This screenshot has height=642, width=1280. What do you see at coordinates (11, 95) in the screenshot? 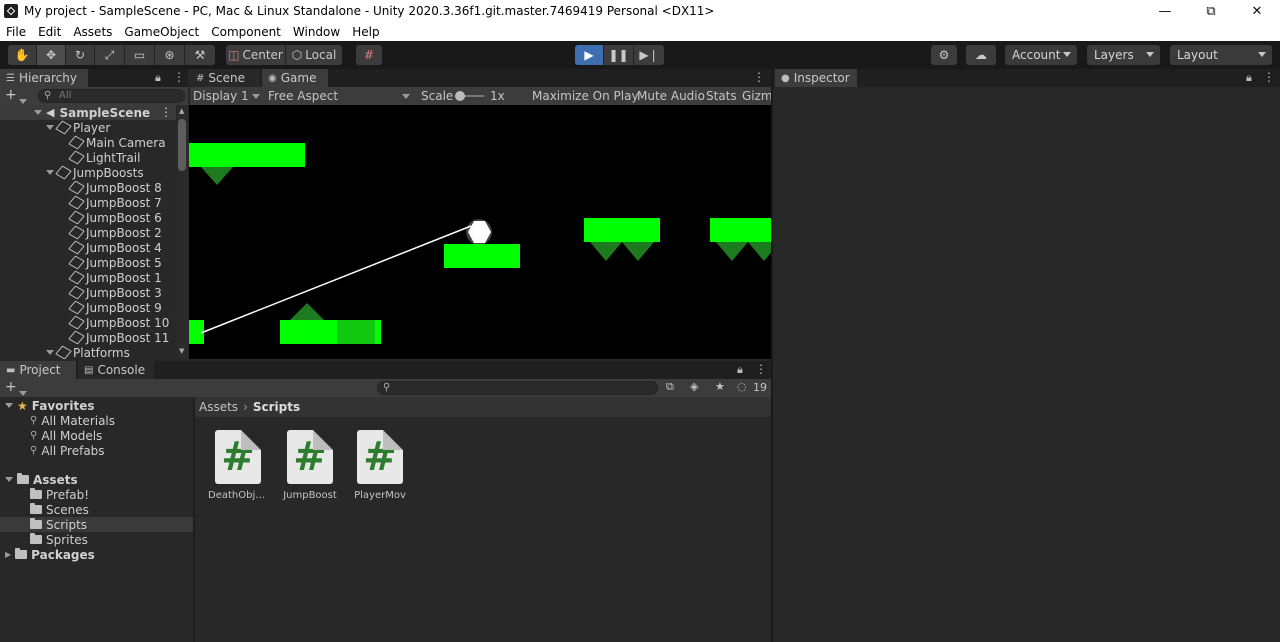
I see `add-icon: +` at bounding box center [11, 95].